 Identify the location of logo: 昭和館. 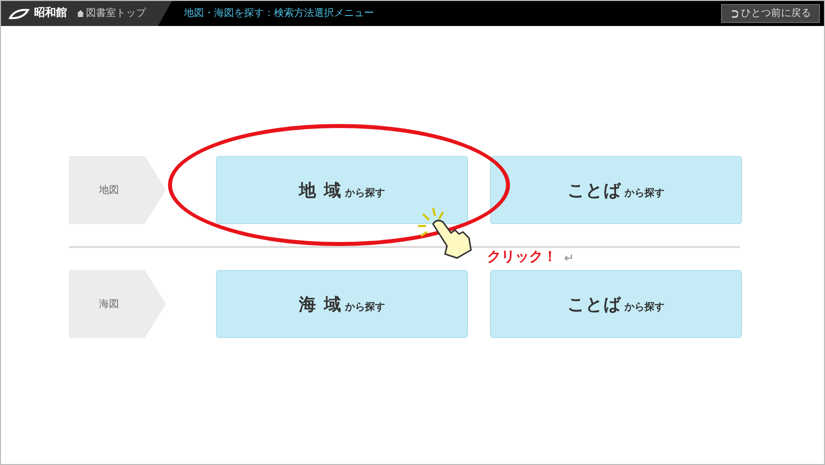
(37, 13).